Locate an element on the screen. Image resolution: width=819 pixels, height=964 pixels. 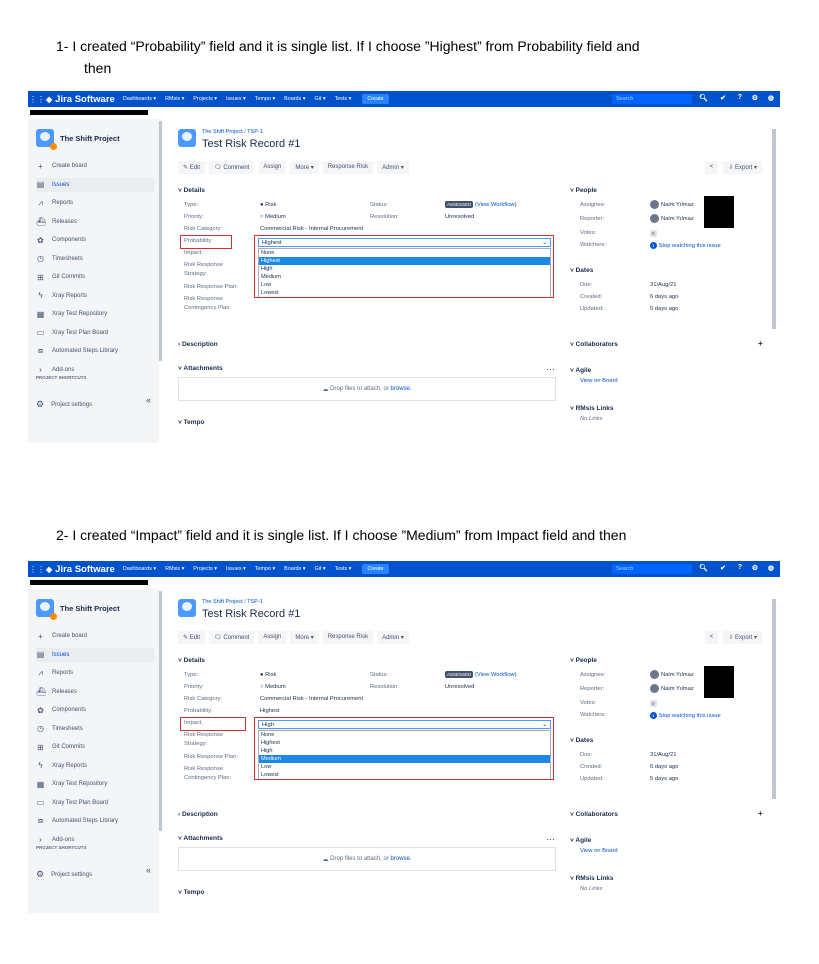
export-button: ⇩ Export ▾ is located at coordinates (742, 167).